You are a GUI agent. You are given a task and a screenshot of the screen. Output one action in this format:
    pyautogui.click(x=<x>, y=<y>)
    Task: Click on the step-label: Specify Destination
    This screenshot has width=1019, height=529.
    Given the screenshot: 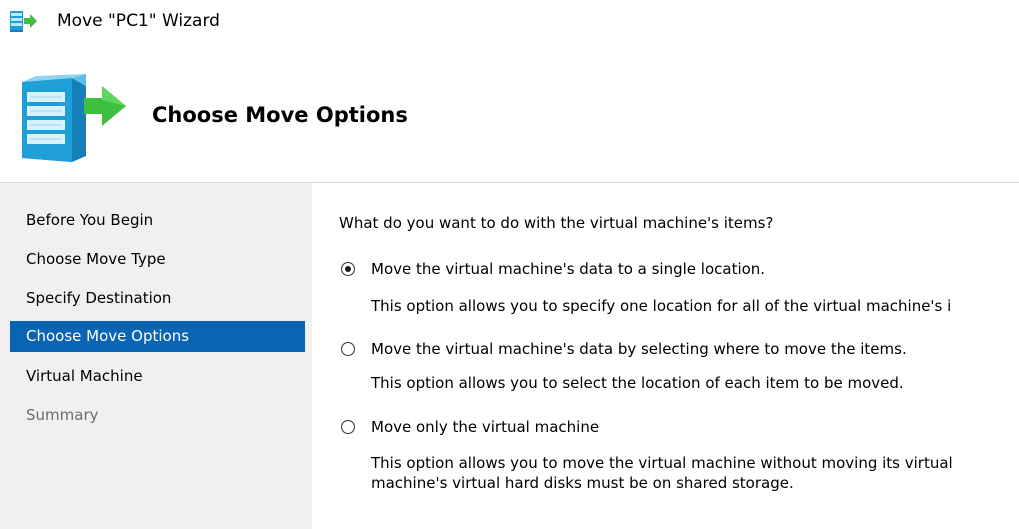 What is the action you would take?
    pyautogui.click(x=99, y=298)
    